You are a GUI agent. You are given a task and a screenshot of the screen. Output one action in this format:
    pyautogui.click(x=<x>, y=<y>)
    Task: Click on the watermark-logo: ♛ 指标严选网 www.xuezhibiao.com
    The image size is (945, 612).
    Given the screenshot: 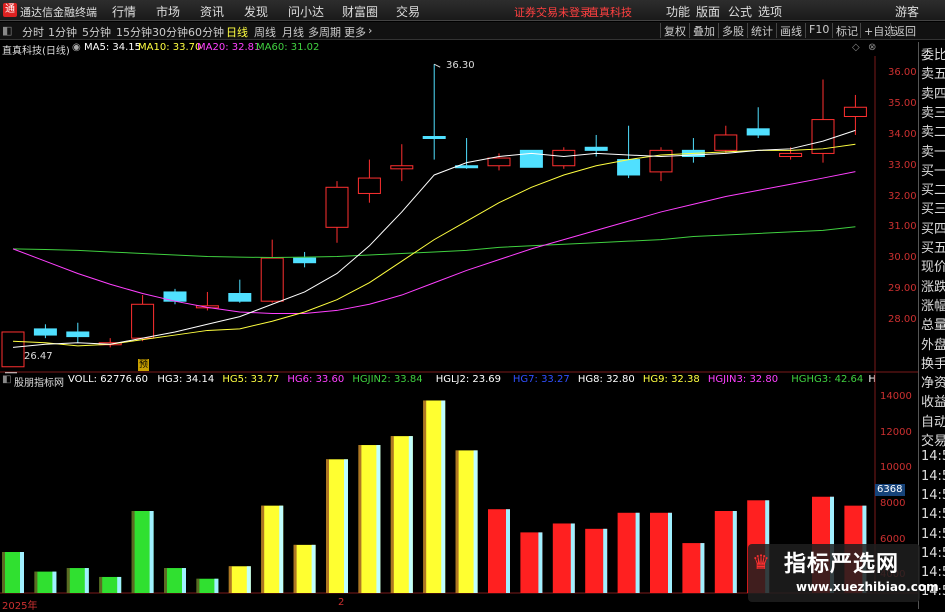 What is the action you would take?
    pyautogui.click(x=843, y=573)
    